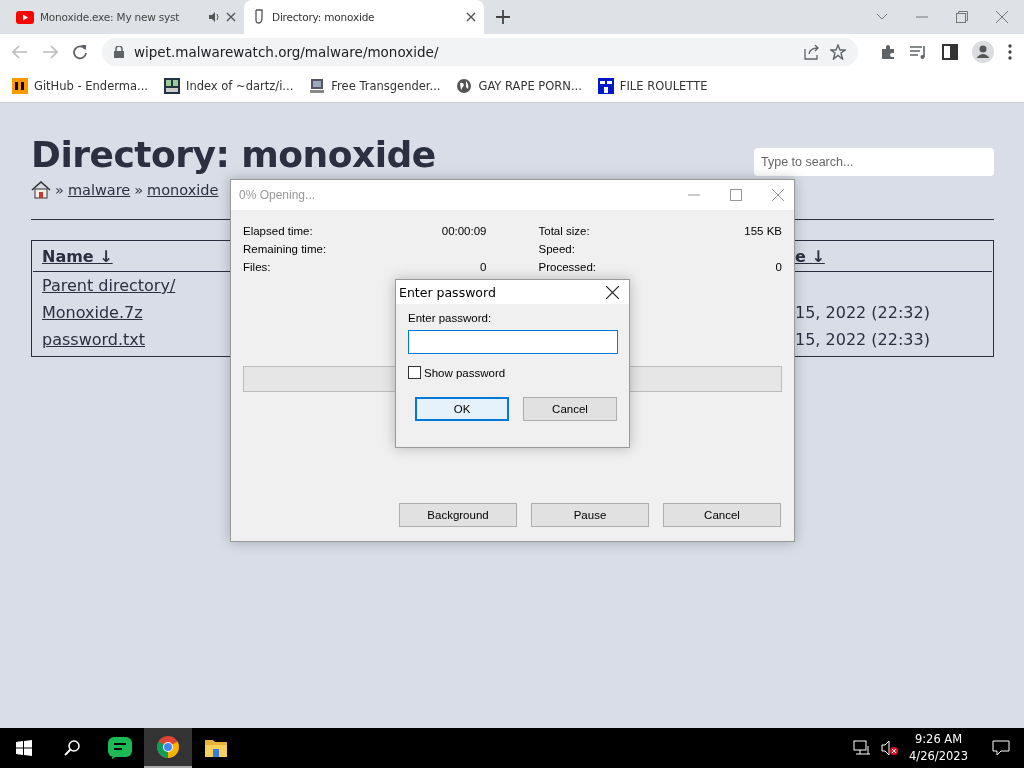 The width and height of the screenshot is (1024, 768). What do you see at coordinates (99, 190) in the screenshot?
I see `breadcrumb-link: malware` at bounding box center [99, 190].